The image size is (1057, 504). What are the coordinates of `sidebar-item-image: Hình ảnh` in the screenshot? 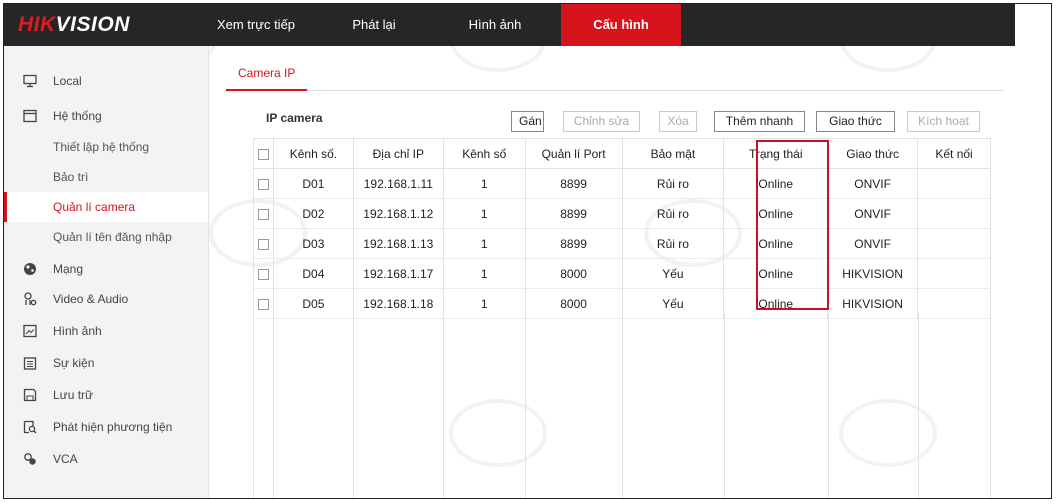 It's located at (106, 331).